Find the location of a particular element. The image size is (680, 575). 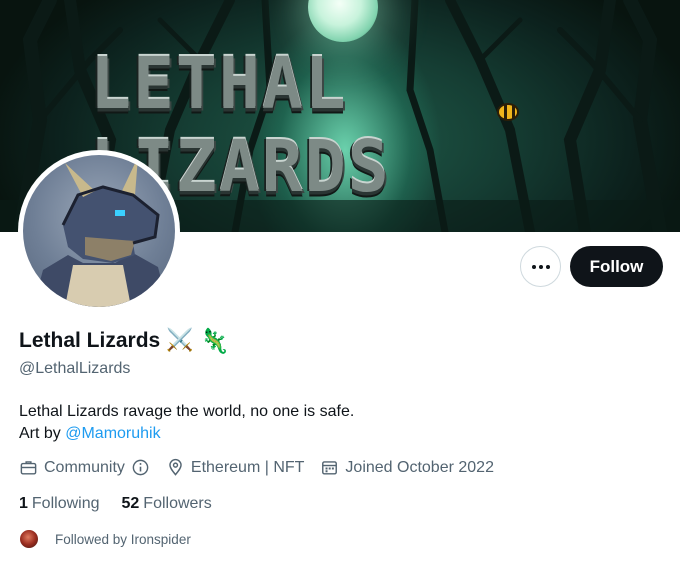

calendar-icon is located at coordinates (330, 468).